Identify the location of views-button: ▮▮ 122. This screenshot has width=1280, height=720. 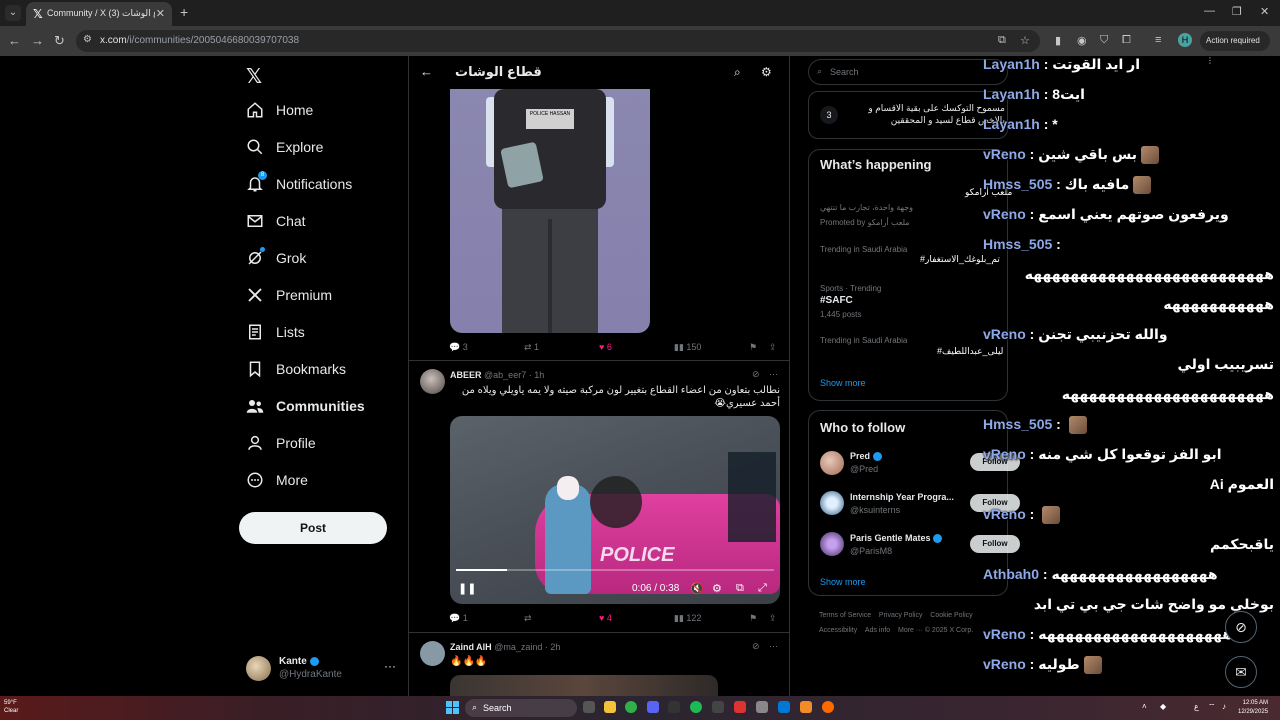
(687, 618).